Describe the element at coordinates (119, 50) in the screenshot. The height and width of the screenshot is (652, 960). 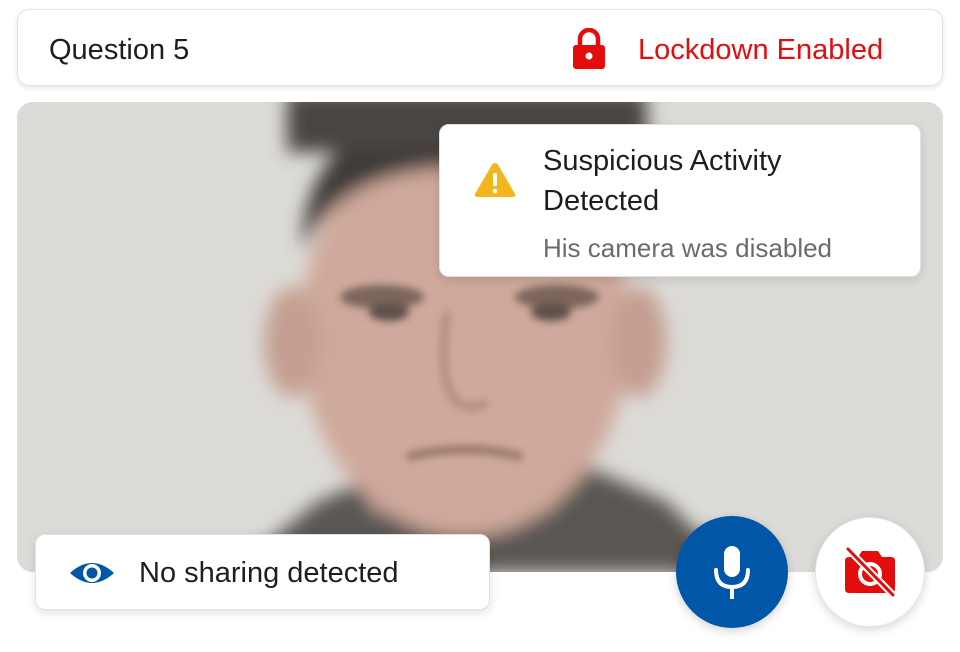
I see `question-title: Question 5` at that location.